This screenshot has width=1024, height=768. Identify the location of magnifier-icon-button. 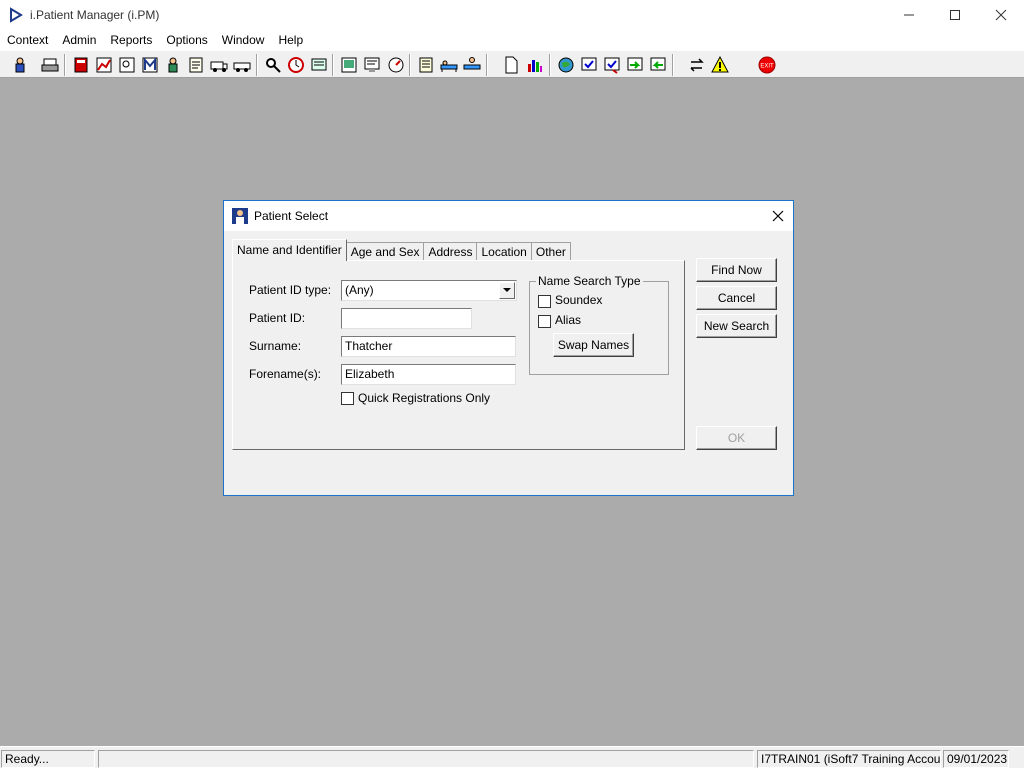
(273, 65).